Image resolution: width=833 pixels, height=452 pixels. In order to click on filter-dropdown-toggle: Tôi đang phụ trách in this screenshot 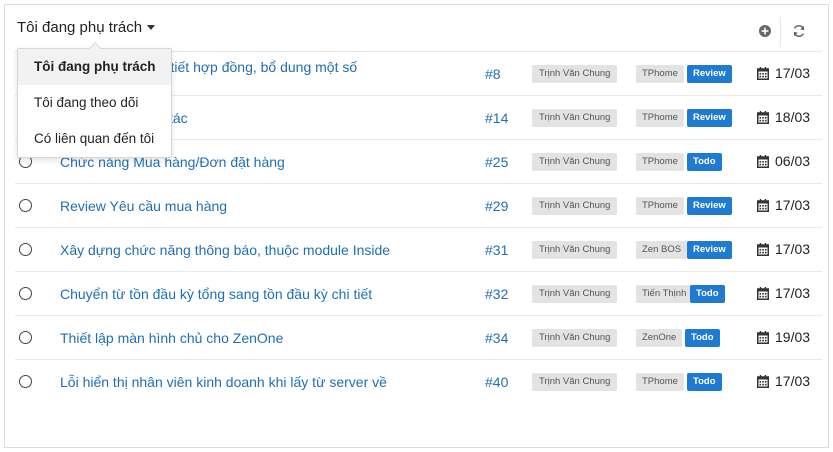, I will do `click(86, 27)`.